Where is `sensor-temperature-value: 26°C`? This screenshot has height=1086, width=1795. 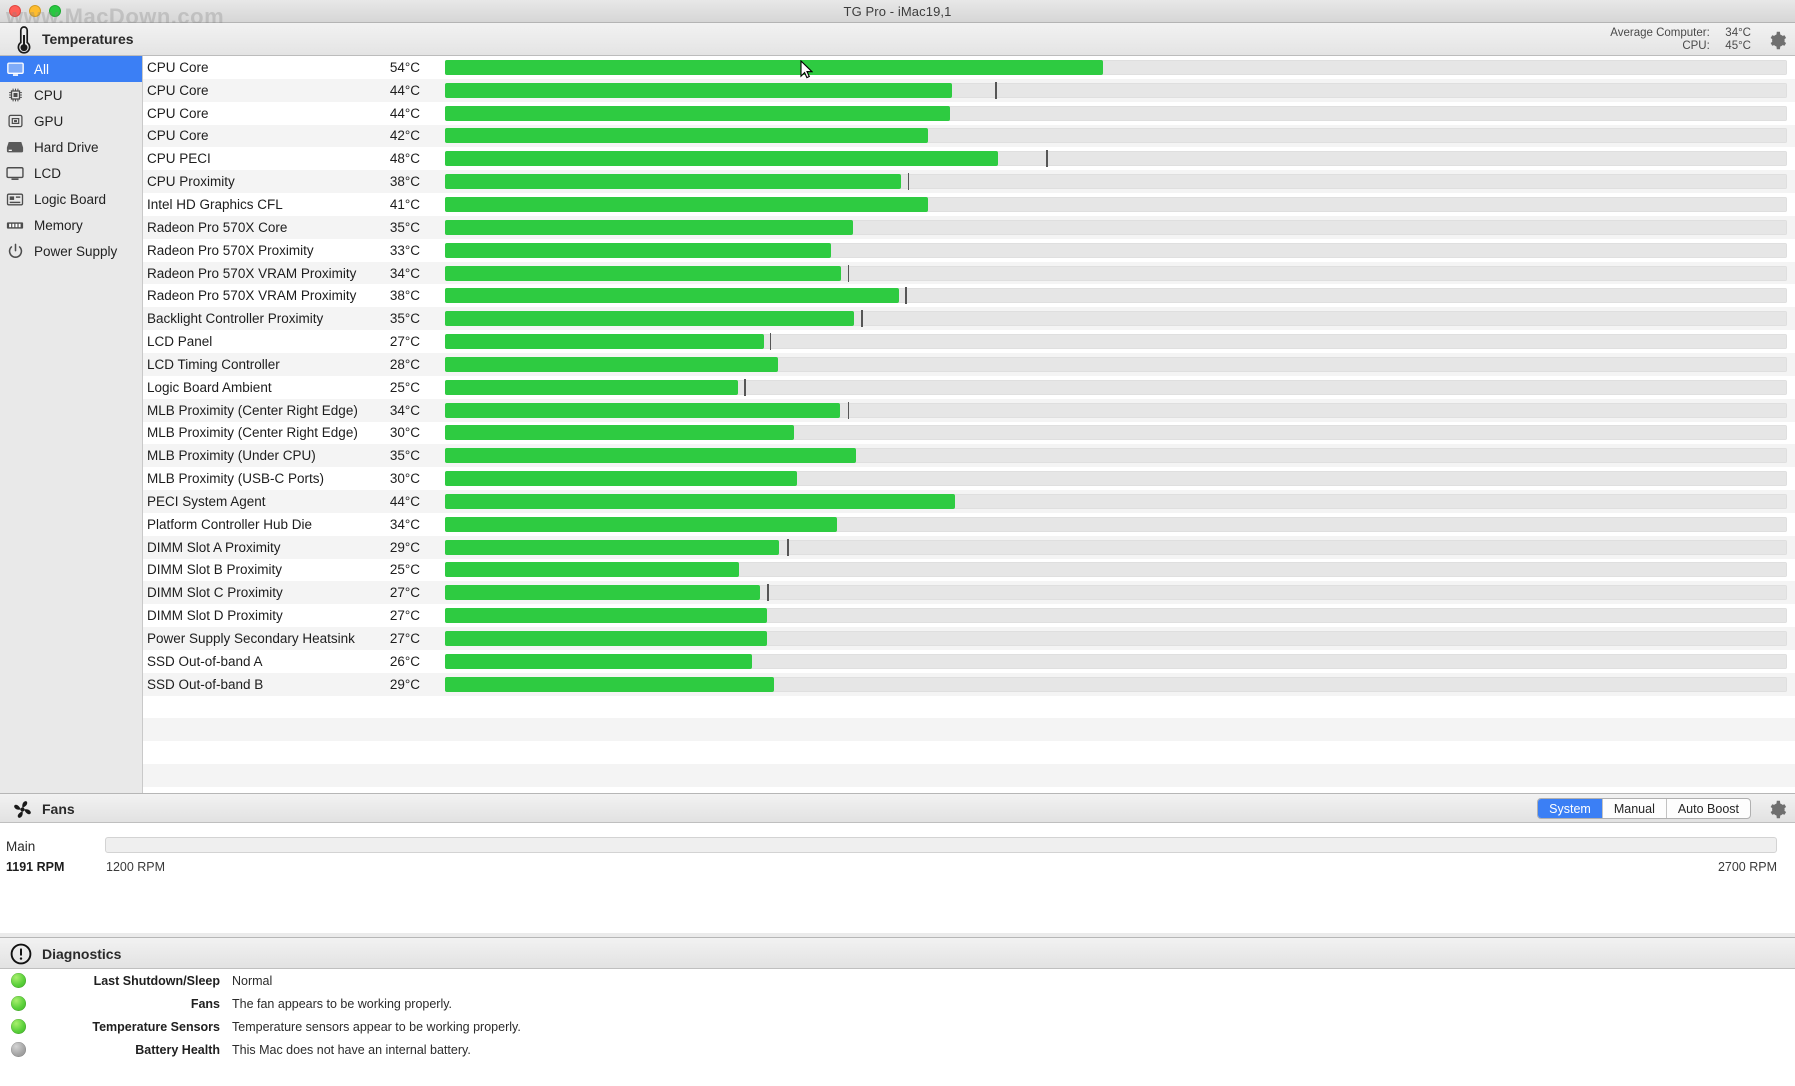
sensor-temperature-value: 26°C is located at coordinates (404, 661).